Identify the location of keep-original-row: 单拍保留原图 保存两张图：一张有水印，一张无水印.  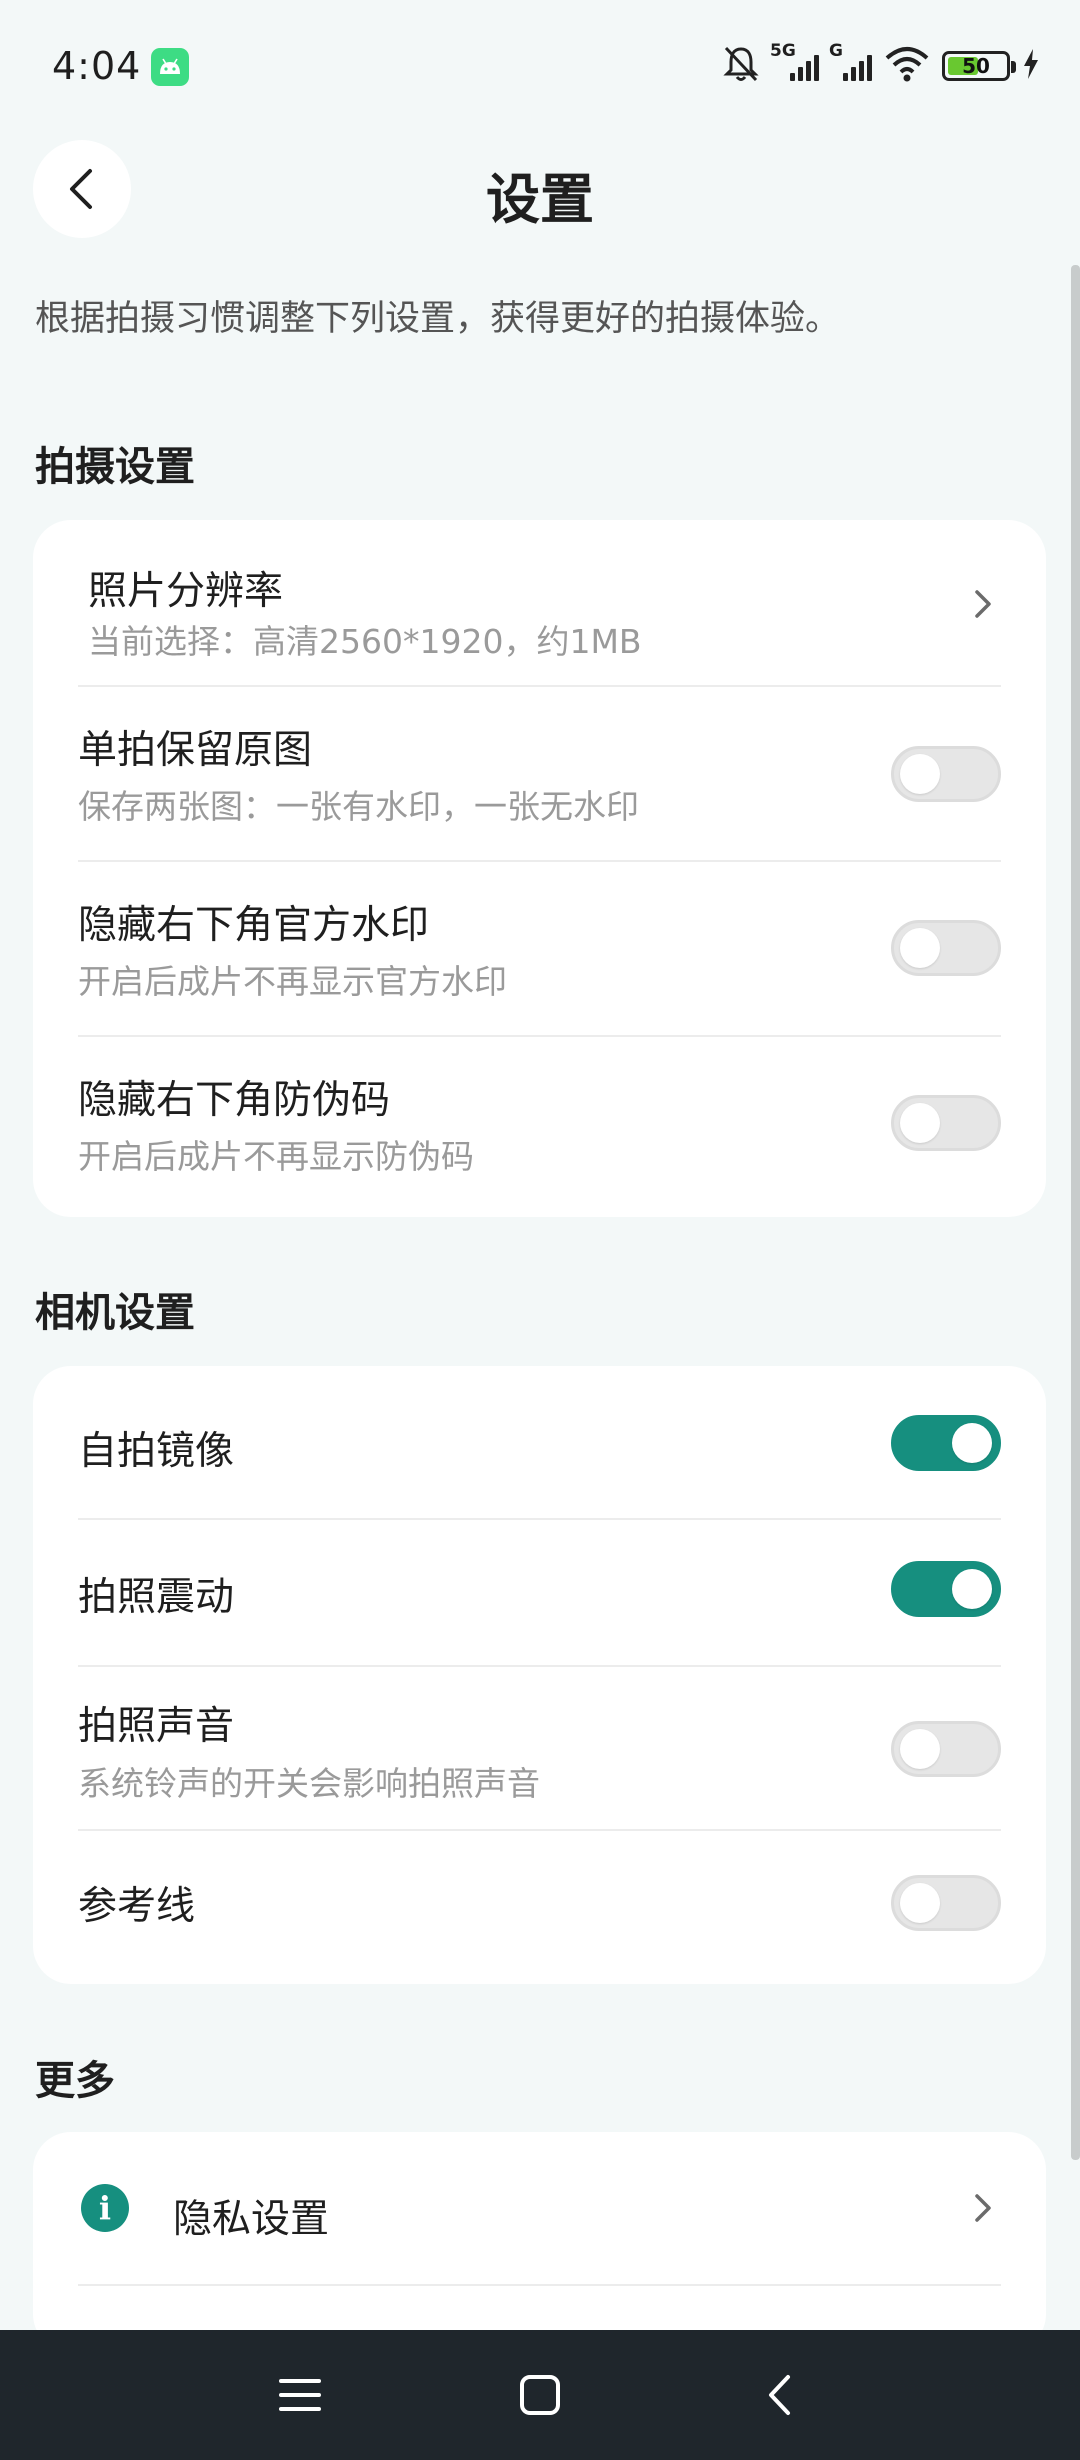
(539, 773).